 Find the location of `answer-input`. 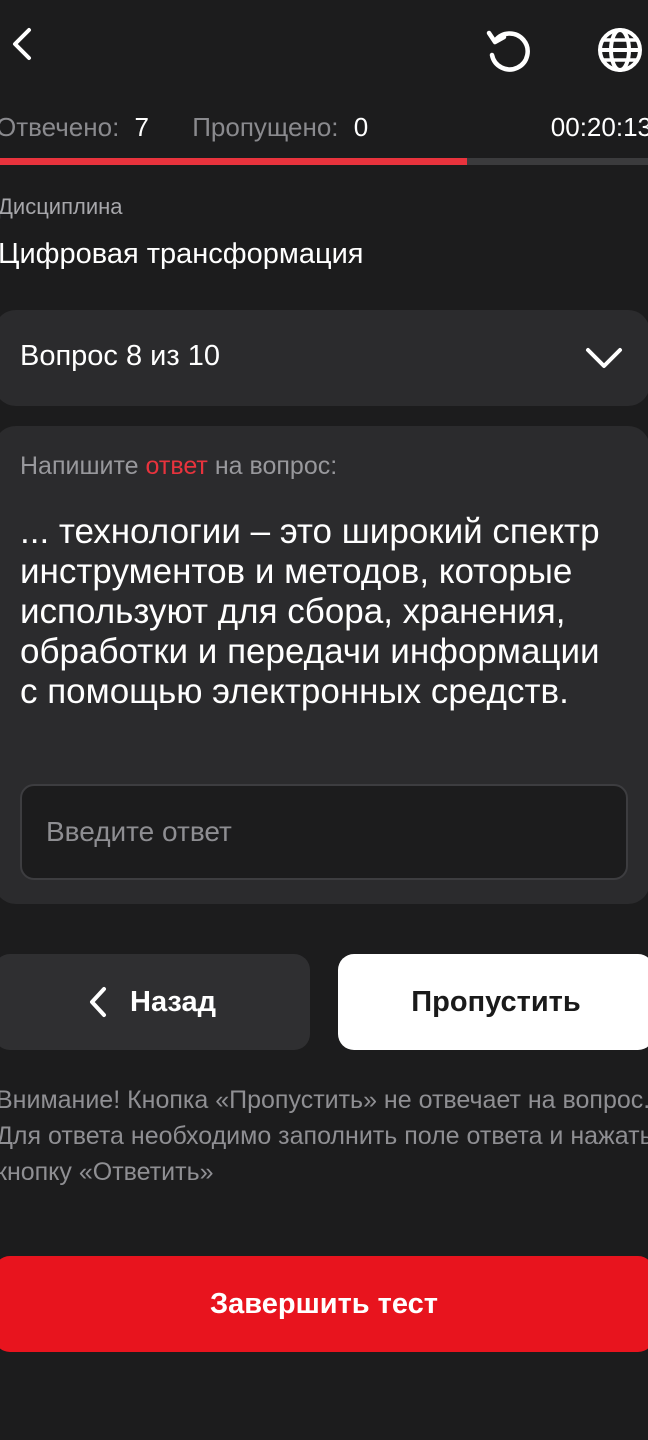

answer-input is located at coordinates (324, 832).